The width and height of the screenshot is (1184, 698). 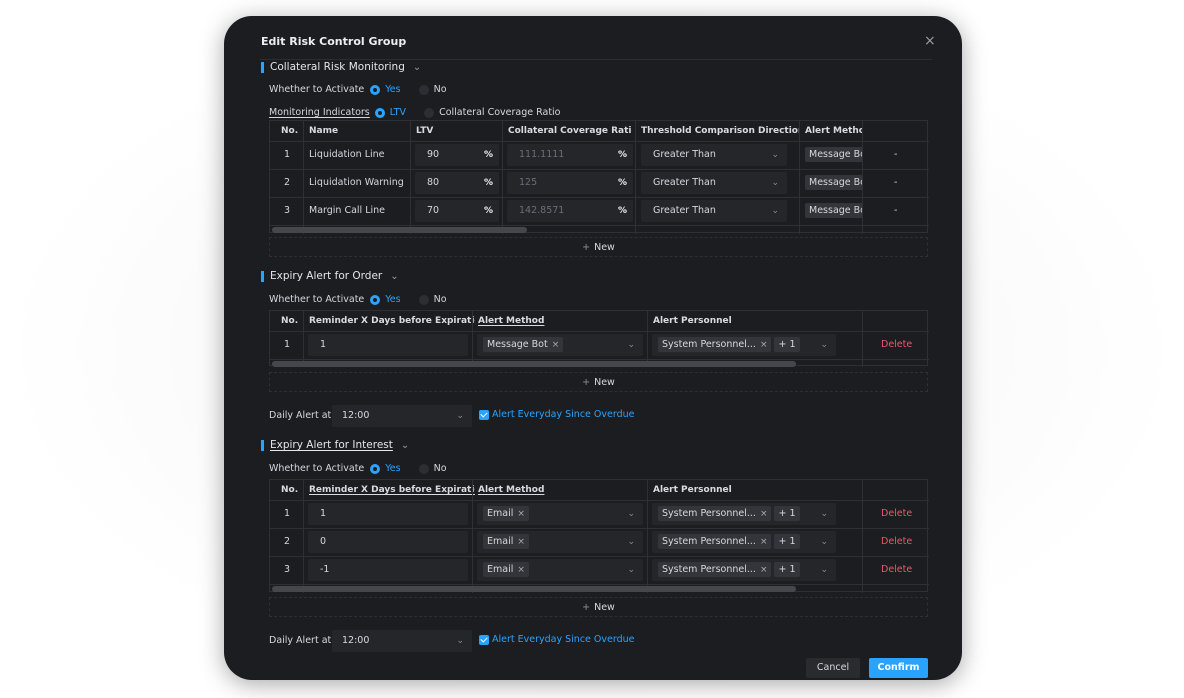 What do you see at coordinates (598, 607) in the screenshot?
I see `interest-new-button: + New` at bounding box center [598, 607].